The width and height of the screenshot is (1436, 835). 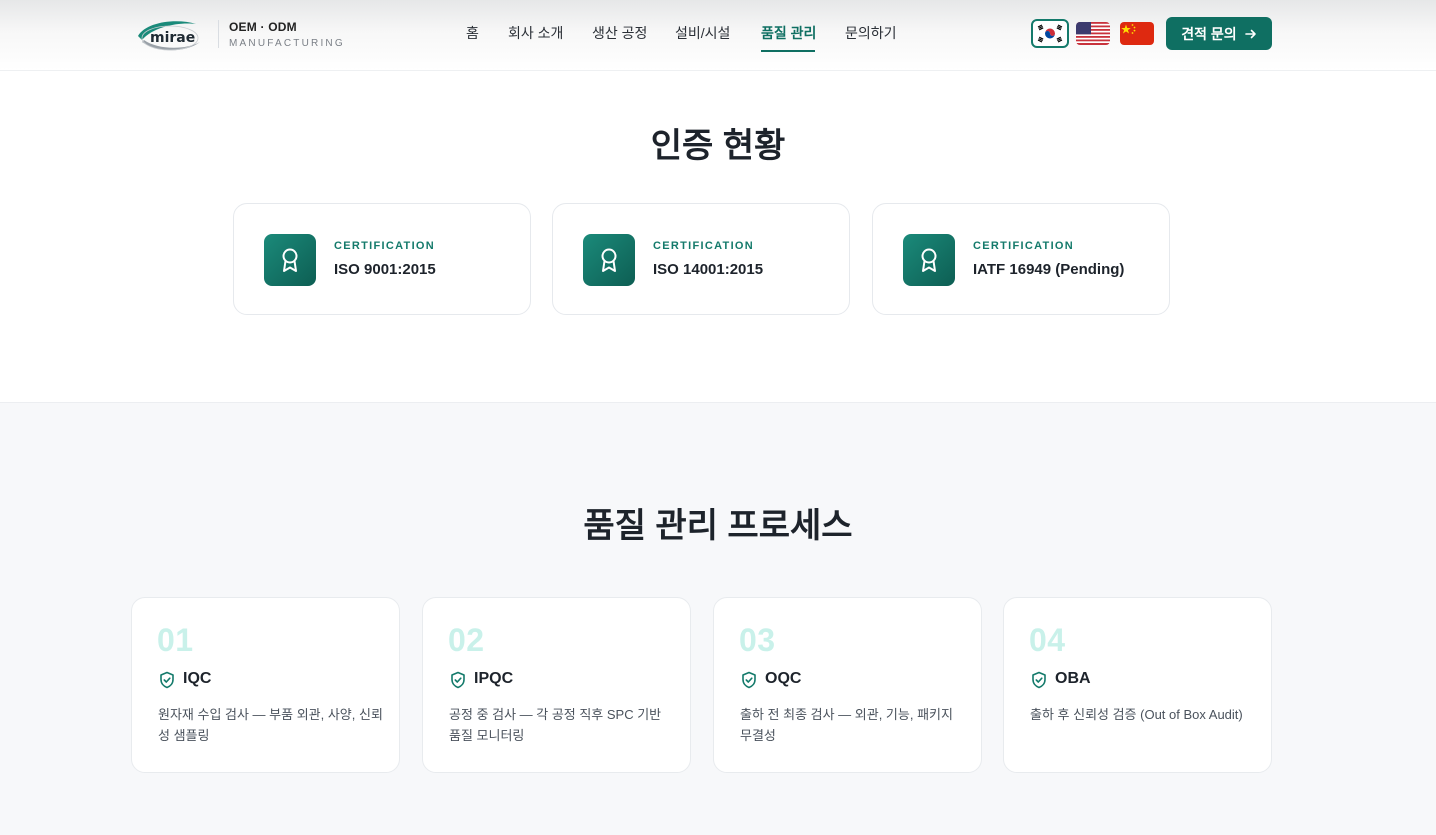 What do you see at coordinates (263, 27) in the screenshot?
I see `brand-tagline: OEM · ODM` at bounding box center [263, 27].